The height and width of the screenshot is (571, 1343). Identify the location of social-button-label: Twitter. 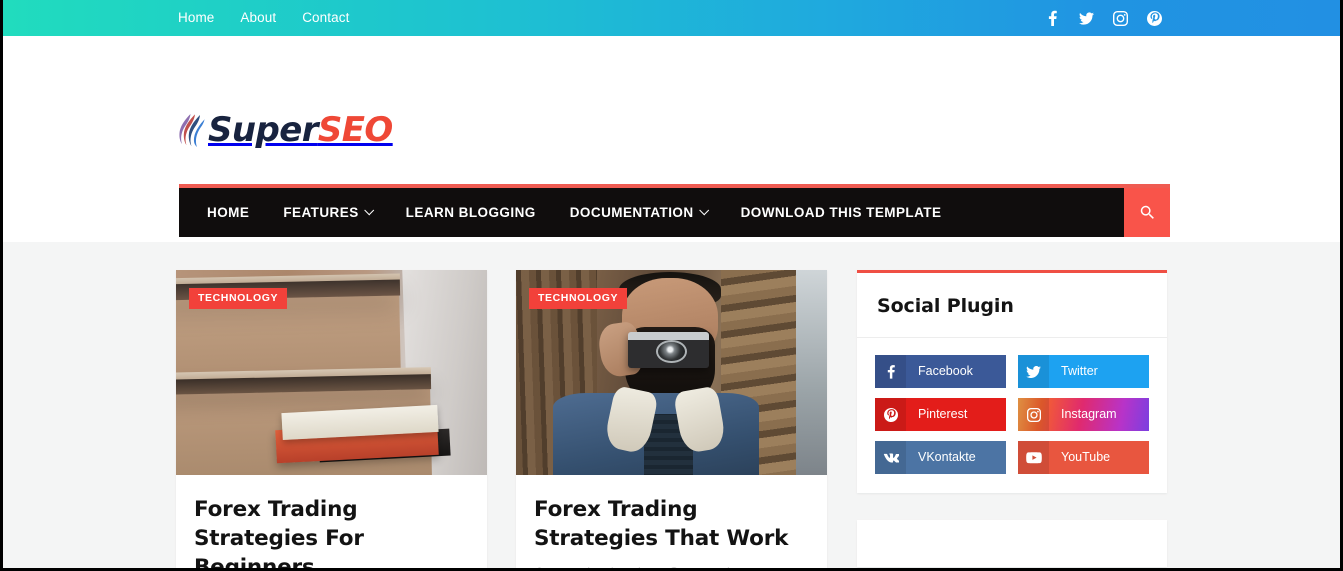
(1079, 371).